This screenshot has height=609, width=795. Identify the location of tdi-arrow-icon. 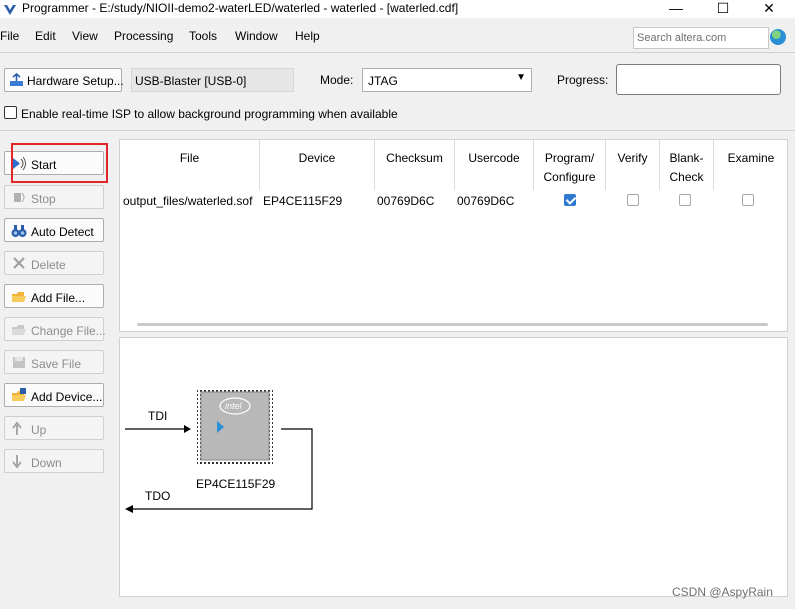
(187, 429).